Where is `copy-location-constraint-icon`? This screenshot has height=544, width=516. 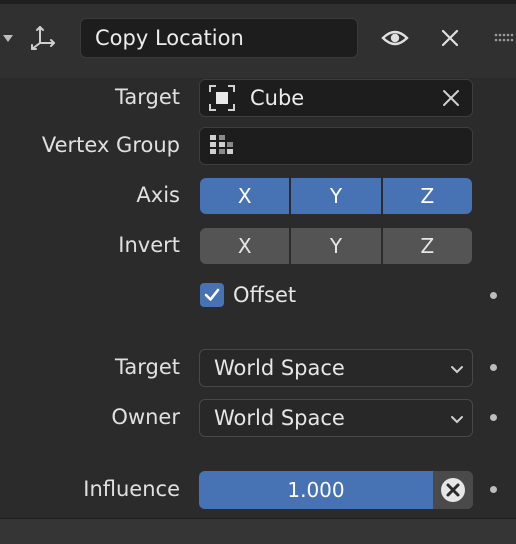 copy-location-constraint-icon is located at coordinates (43, 38).